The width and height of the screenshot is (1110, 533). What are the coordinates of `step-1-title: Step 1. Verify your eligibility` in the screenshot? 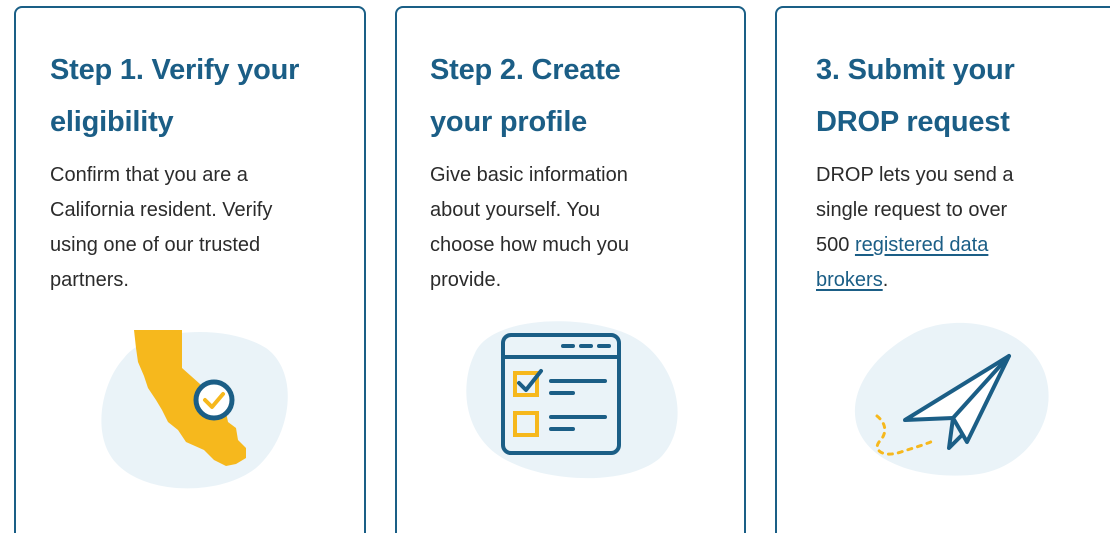 It's located at (175, 96).